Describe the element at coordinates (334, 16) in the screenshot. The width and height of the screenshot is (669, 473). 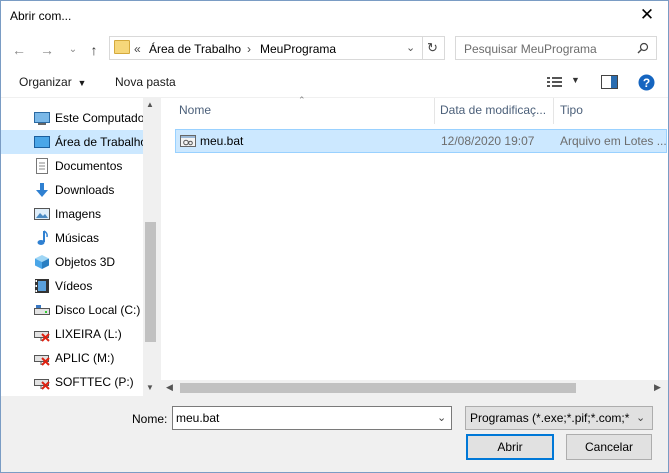
I see `title-bar: Abrir com... ✕` at that location.